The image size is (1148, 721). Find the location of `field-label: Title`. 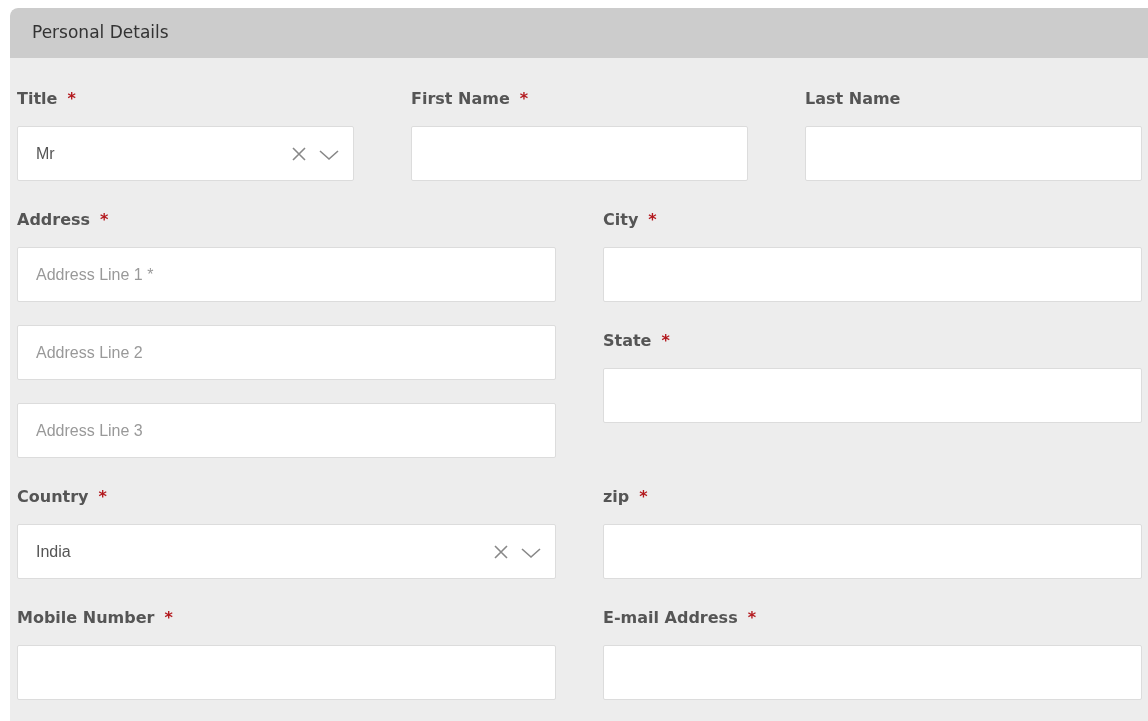

field-label: Title is located at coordinates (37, 99).